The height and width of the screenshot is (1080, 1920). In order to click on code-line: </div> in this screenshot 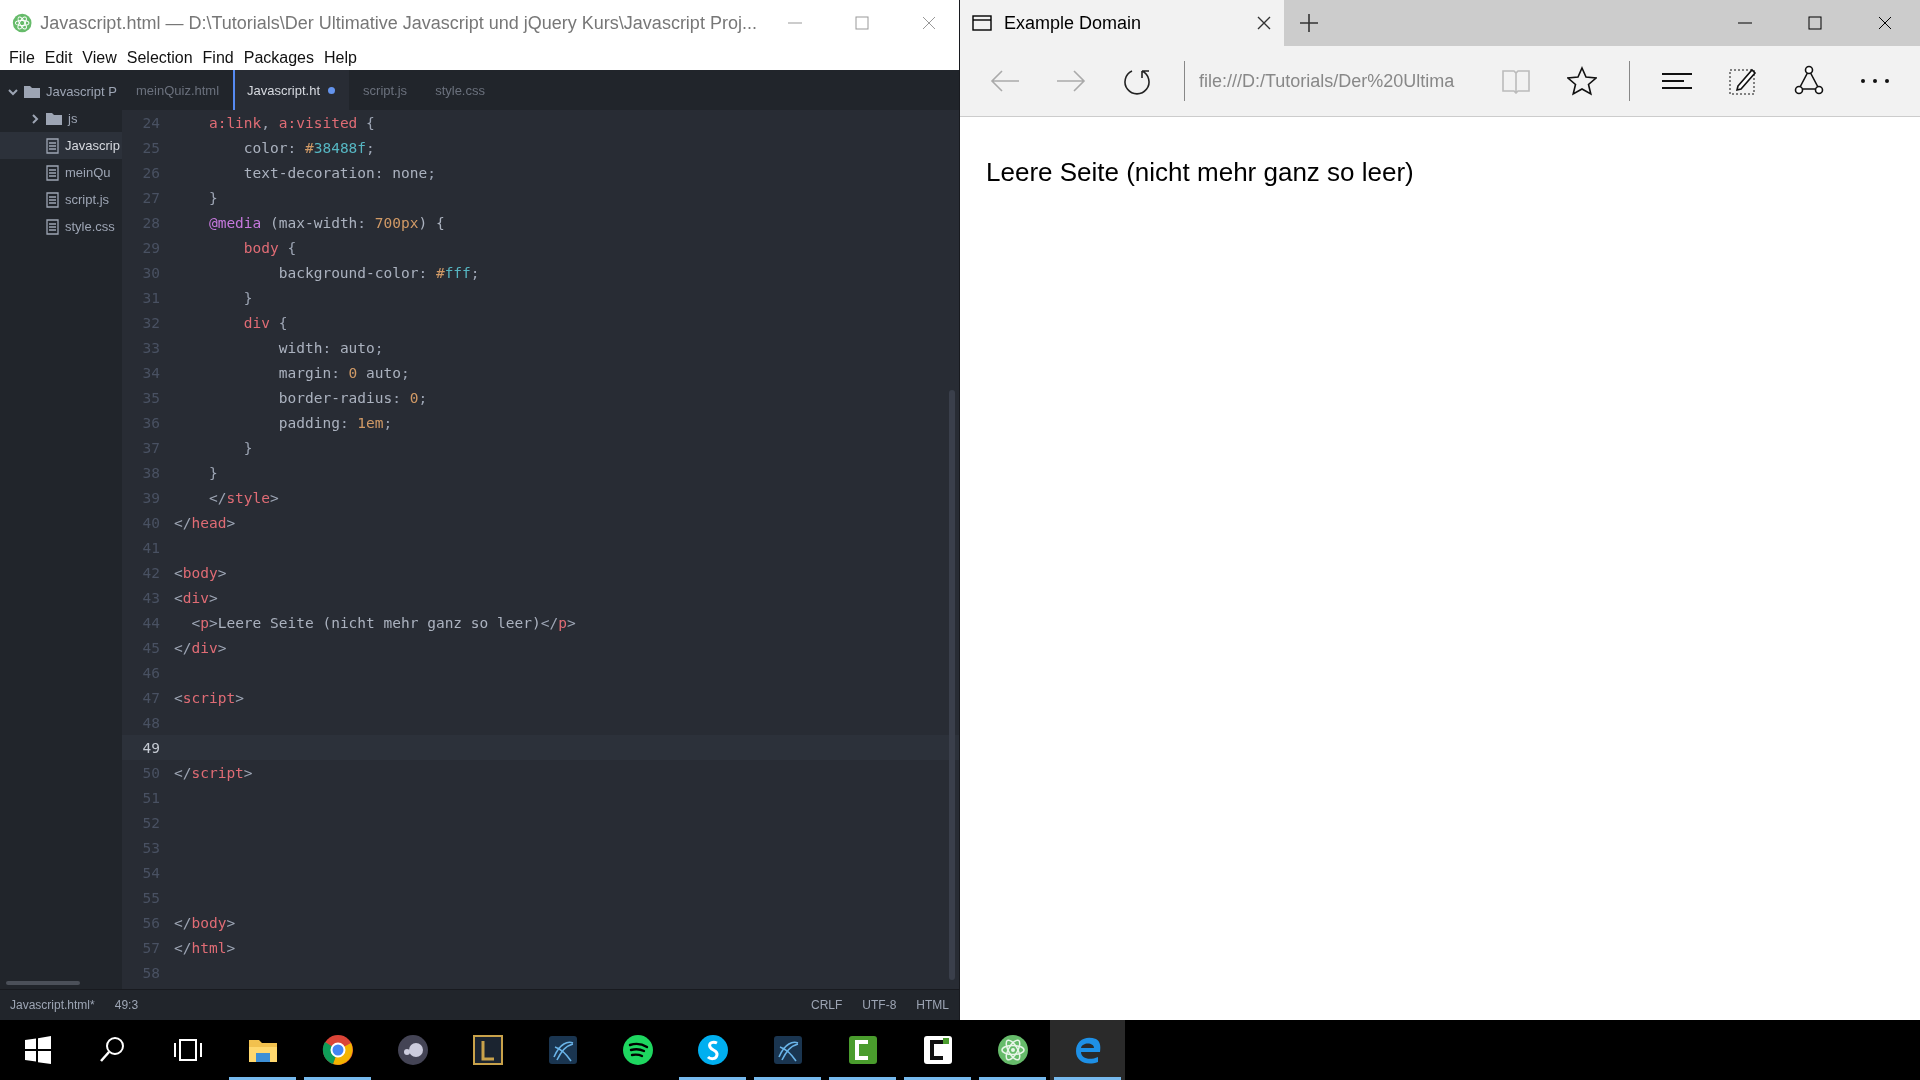, I will do `click(200, 647)`.